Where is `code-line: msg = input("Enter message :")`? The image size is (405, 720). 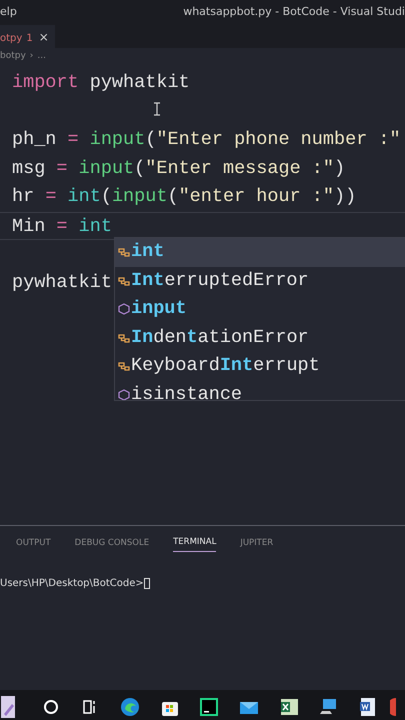
code-line: msg = input("Enter message :") is located at coordinates (179, 168).